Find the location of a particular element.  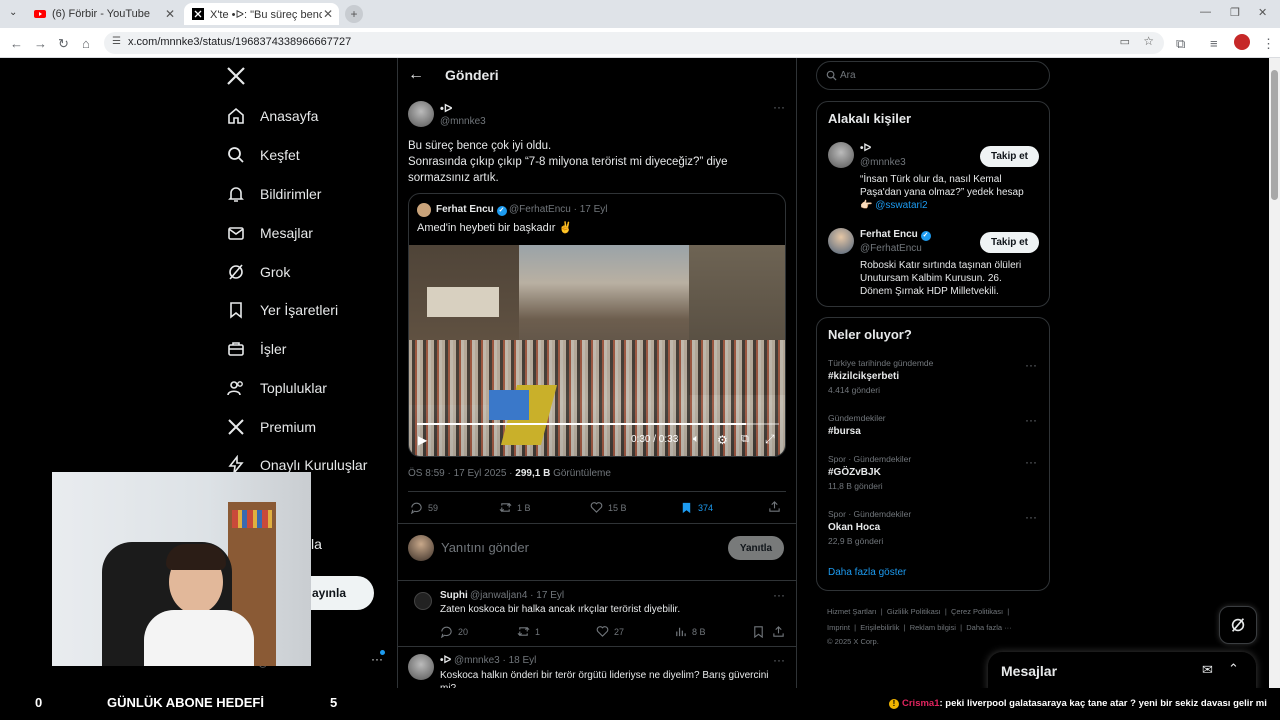

settings-gear-icon: ⚙ is located at coordinates (722, 440).